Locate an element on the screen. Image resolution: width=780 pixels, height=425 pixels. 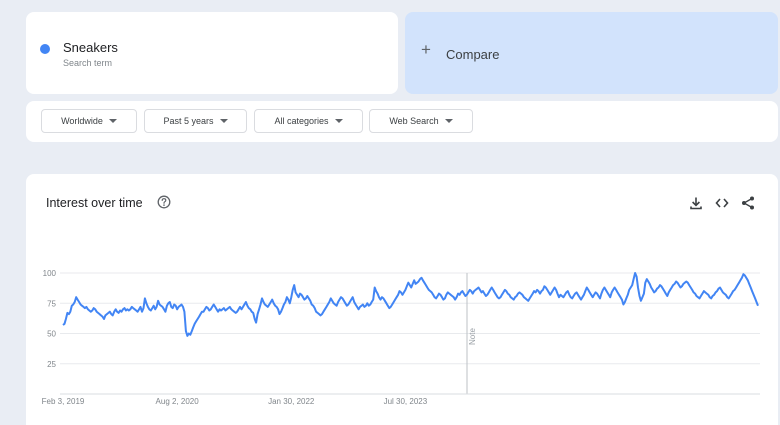
x-tick-label: Aug 2, 2020 is located at coordinates (178, 401).